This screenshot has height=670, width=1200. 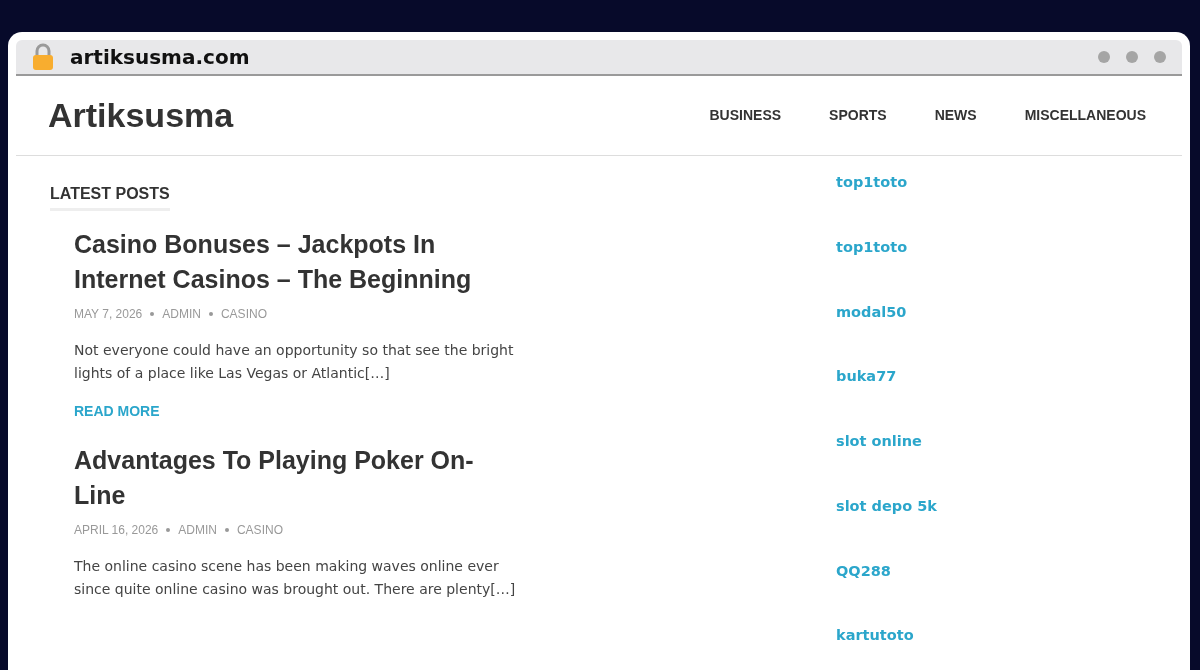 I want to click on nav-link: MISCELLANEOUS, so click(x=1085, y=115).